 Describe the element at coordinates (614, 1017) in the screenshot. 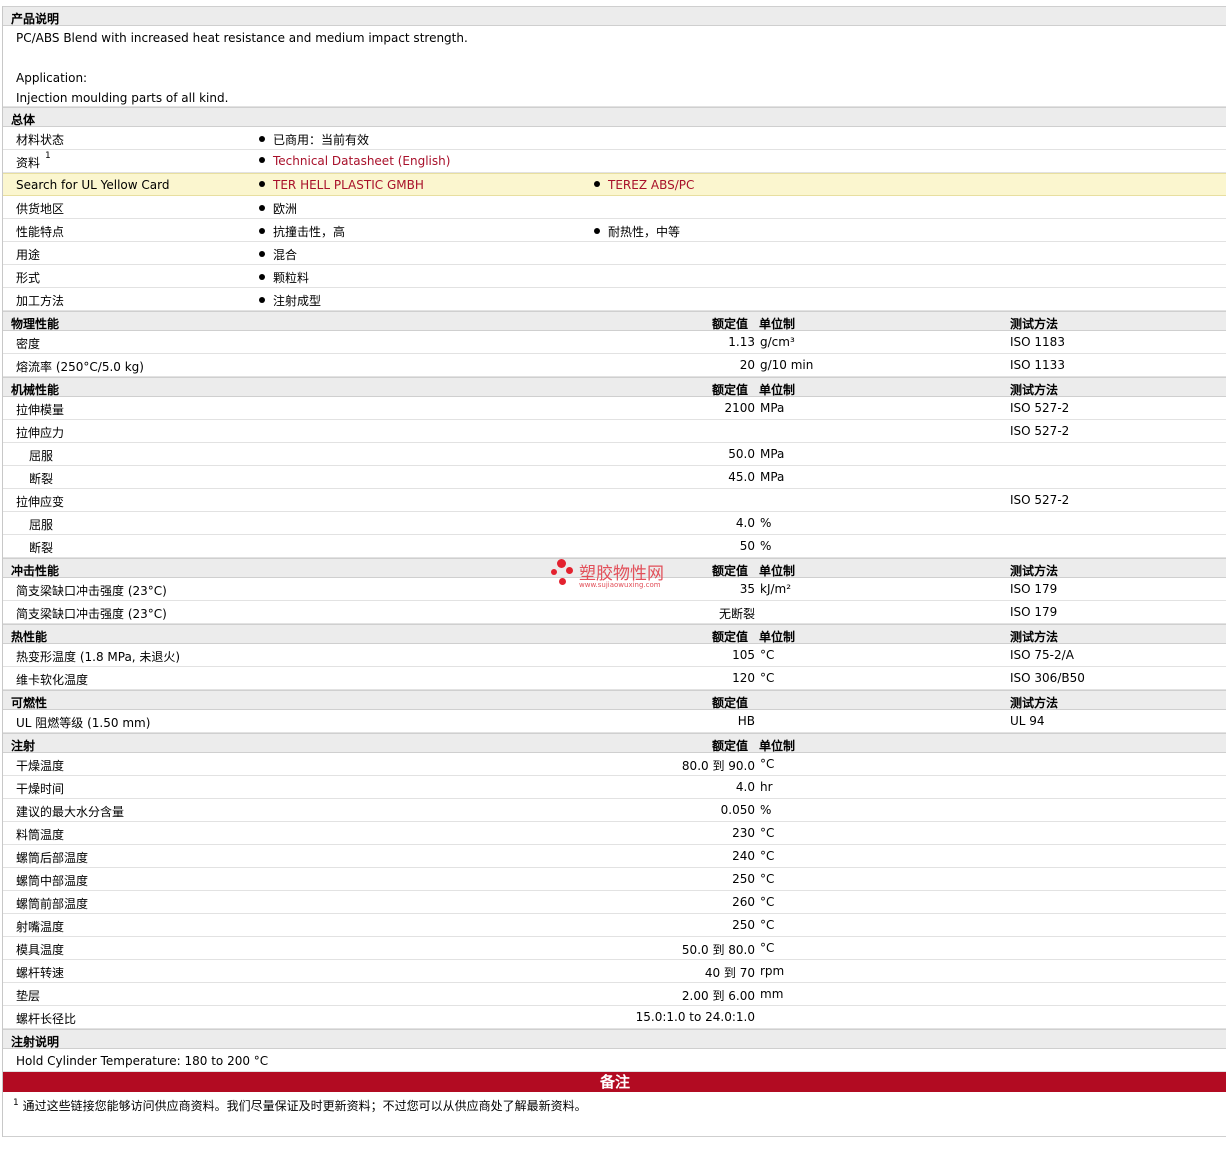

I see `property-row: 螺杆长径比 15.0:1.0 to 24.0:1.0` at that location.